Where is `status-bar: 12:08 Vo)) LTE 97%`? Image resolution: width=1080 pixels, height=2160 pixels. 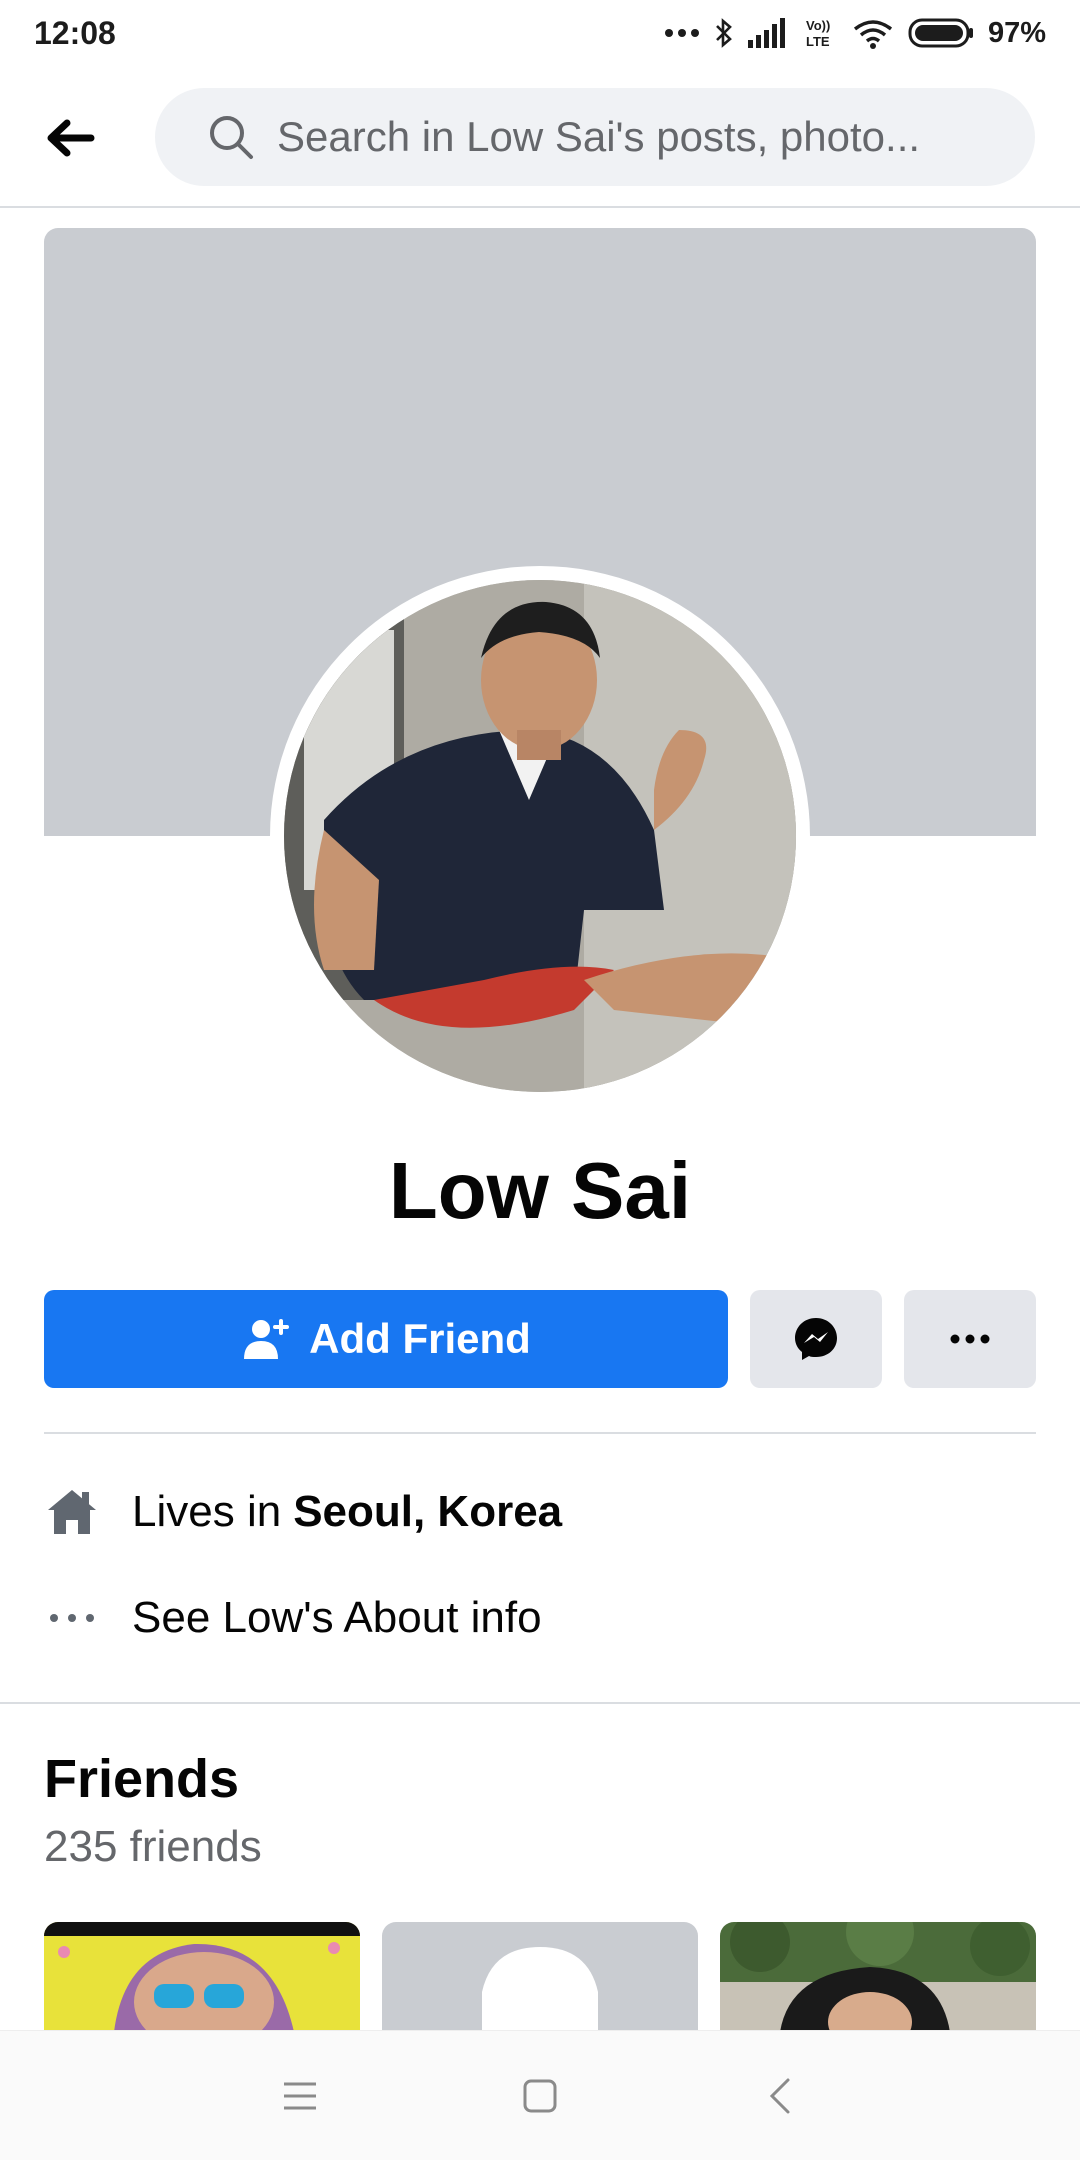
status-bar: 12:08 Vo)) LTE 97% is located at coordinates (540, 33).